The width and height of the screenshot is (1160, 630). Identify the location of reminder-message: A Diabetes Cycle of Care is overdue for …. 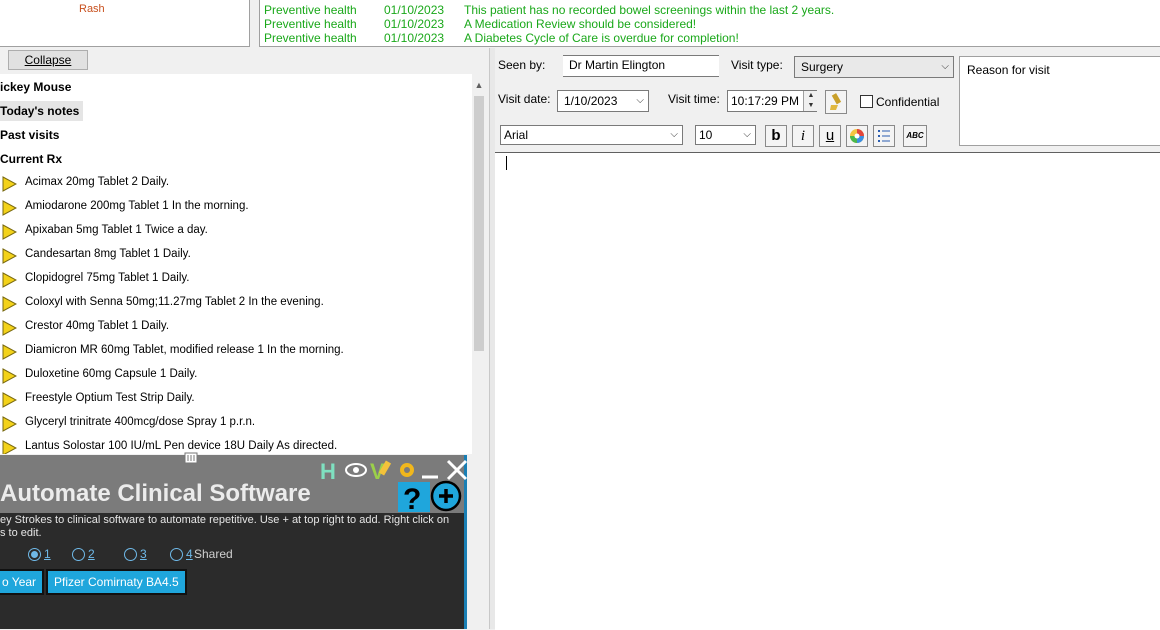
(601, 38).